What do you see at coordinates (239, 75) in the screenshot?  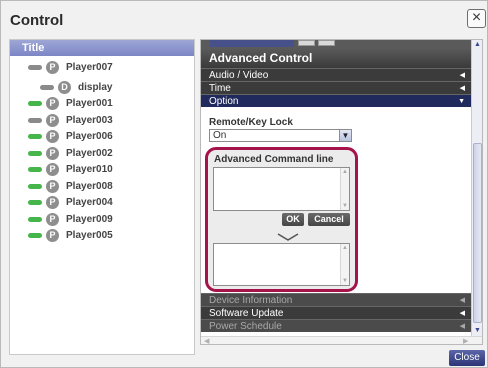 I see `menu-label: Audio / Video` at bounding box center [239, 75].